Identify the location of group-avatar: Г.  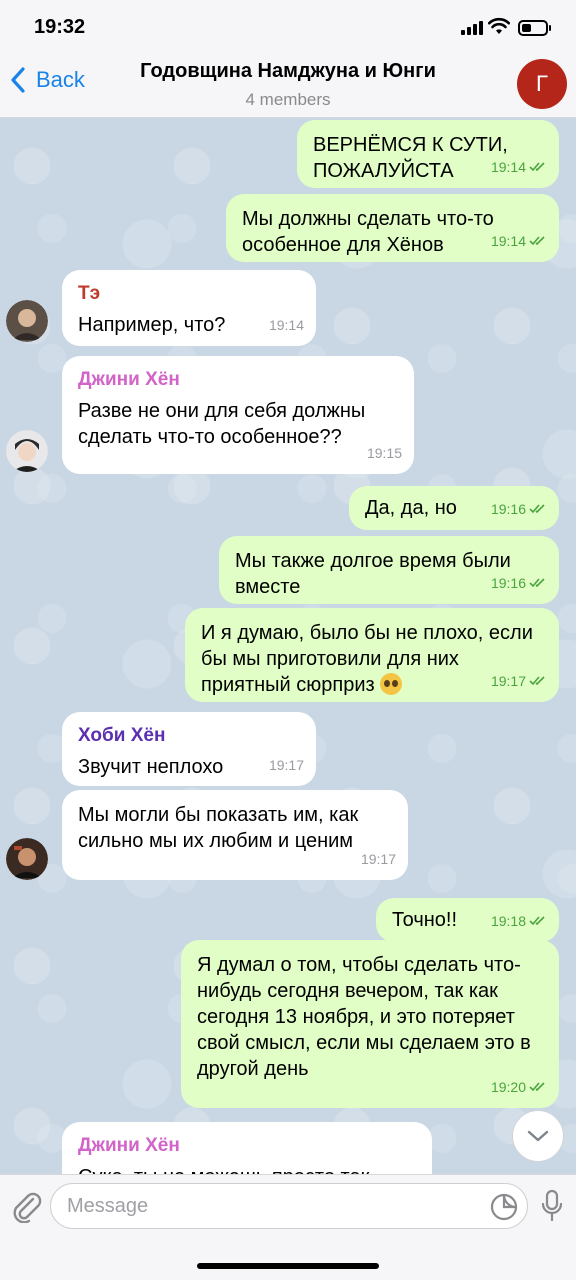
(542, 84).